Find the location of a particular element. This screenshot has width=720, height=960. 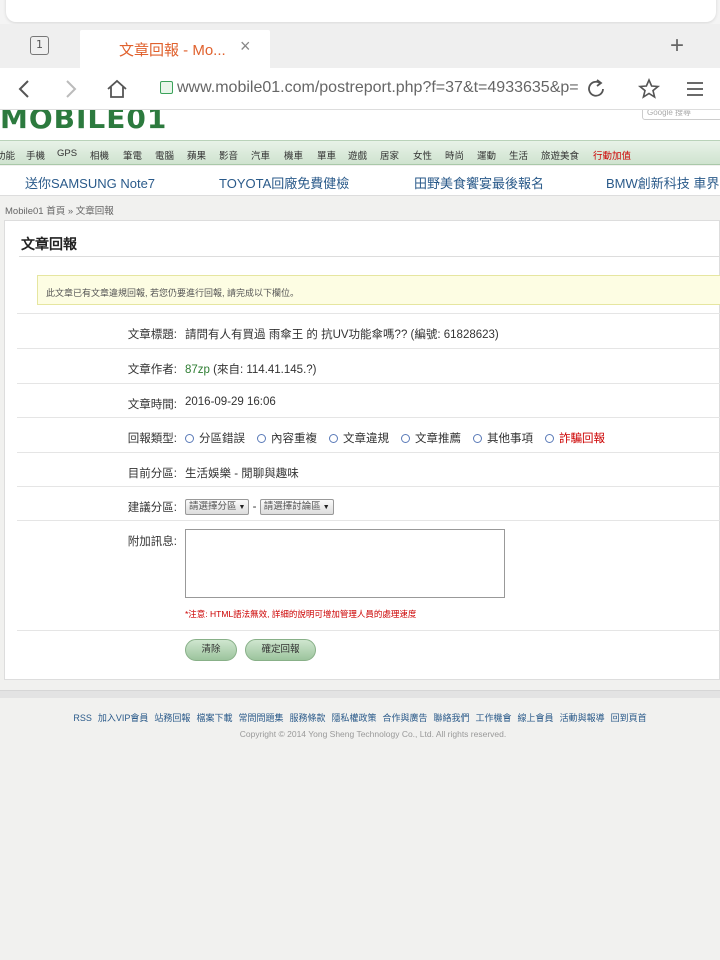

author-link: 87zp is located at coordinates (197, 370).